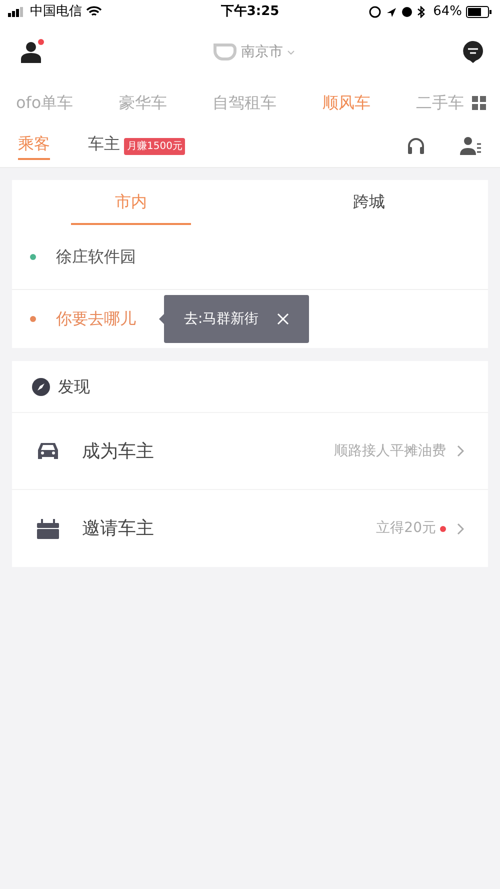 Image resolution: width=500 pixels, height=889 pixels. Describe the element at coordinates (250, 12) in the screenshot. I see `clock-time: 下午3:25` at that location.